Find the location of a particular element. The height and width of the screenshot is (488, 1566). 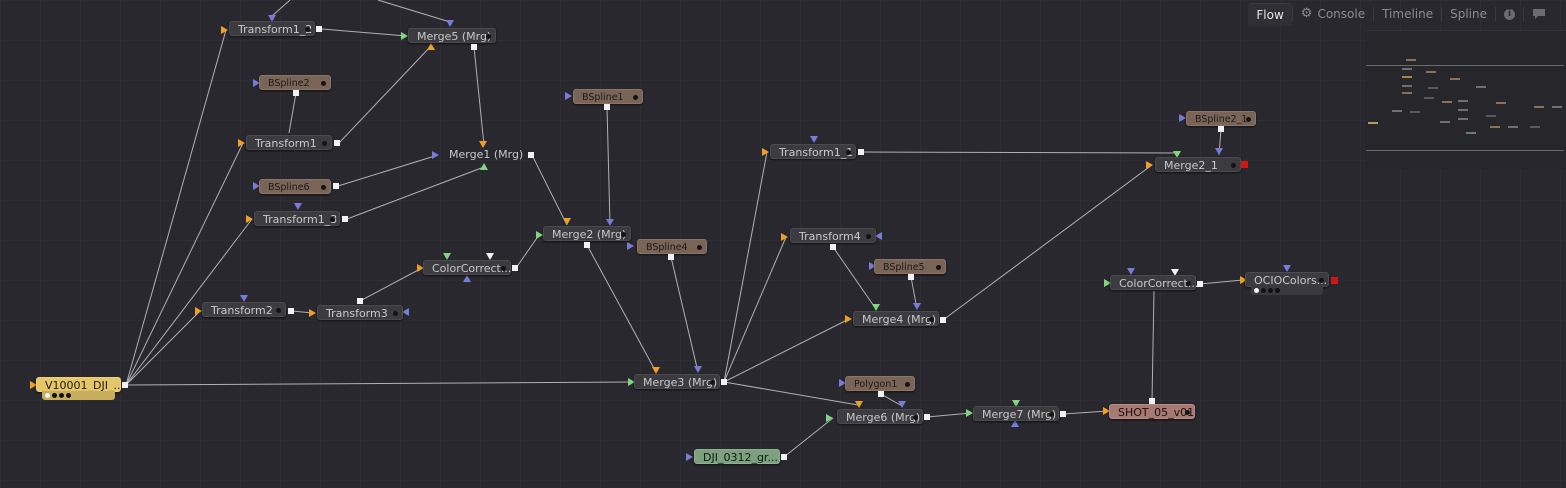

node-transform2: Transform2 is located at coordinates (244, 309).